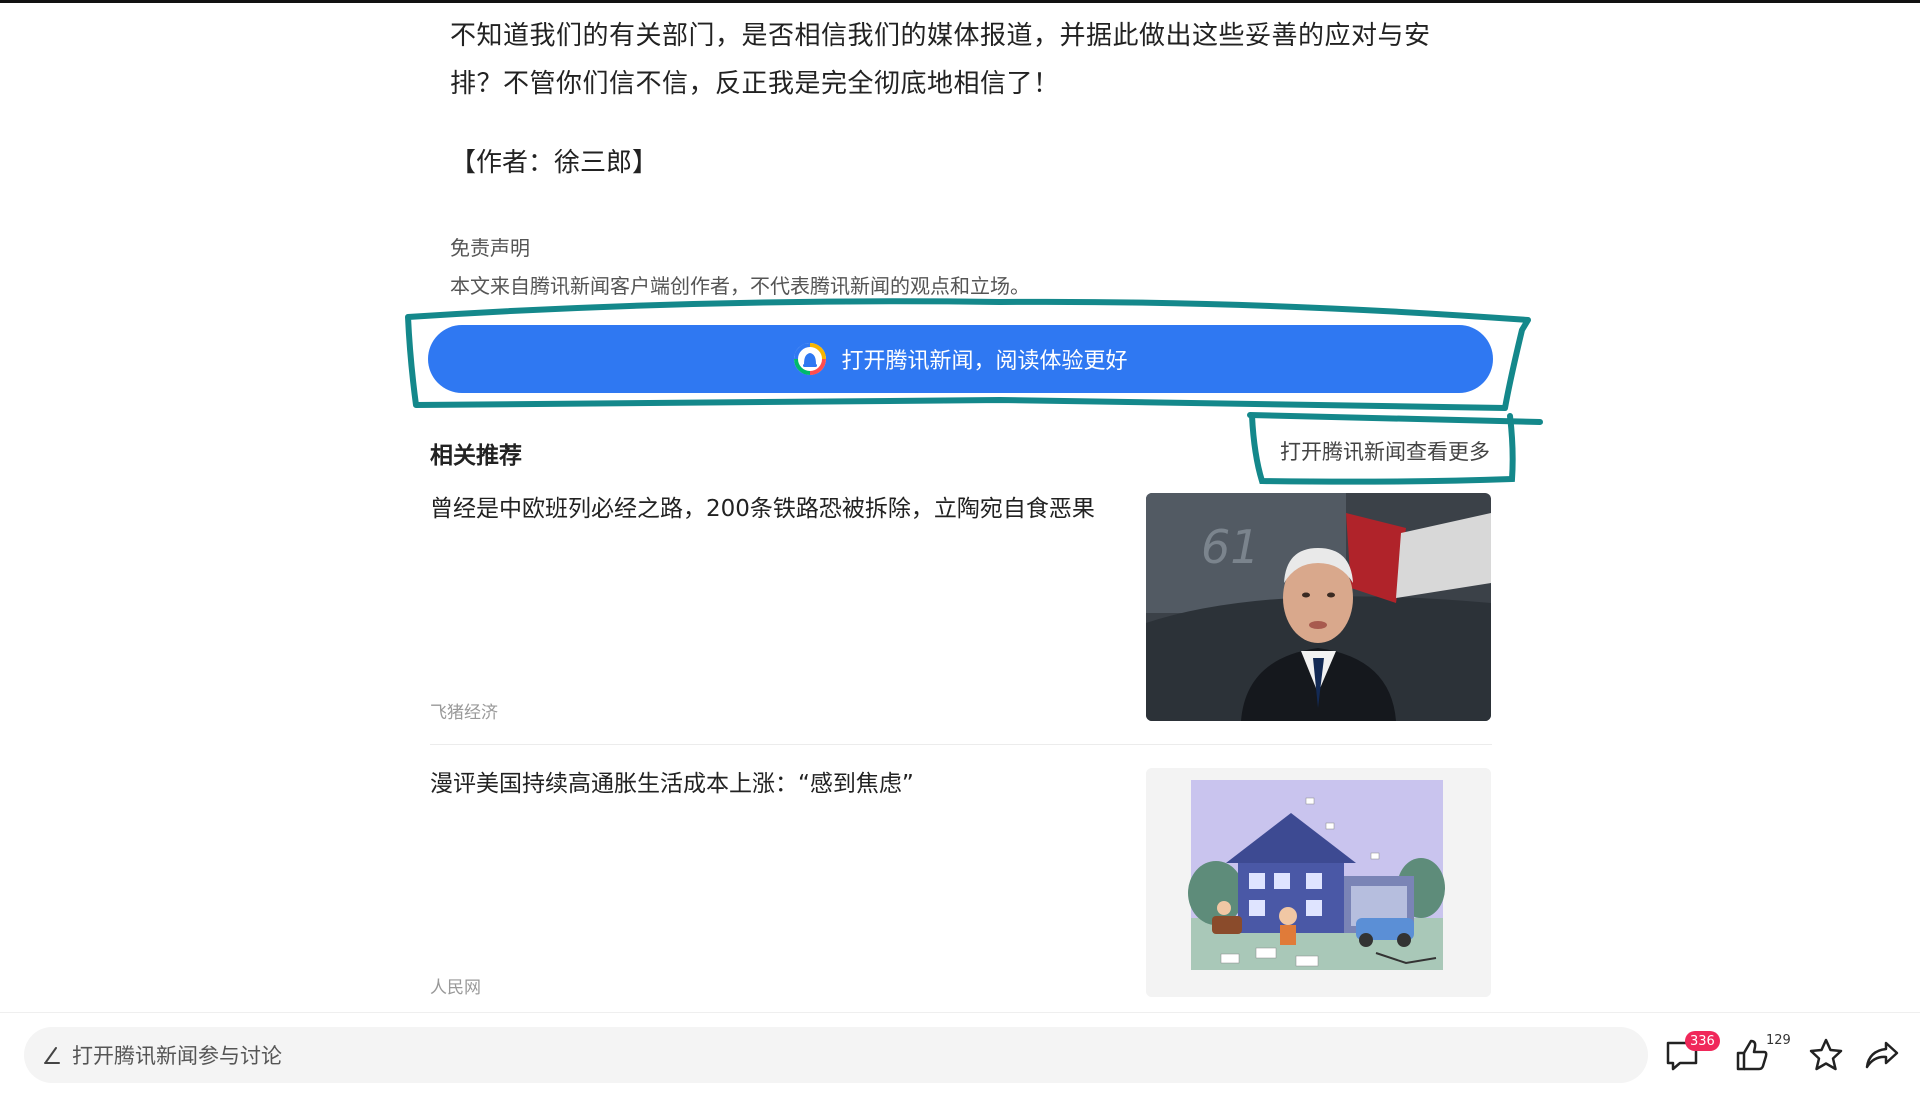  What do you see at coordinates (476, 456) in the screenshot?
I see `related-section-title: 相关推荐` at bounding box center [476, 456].